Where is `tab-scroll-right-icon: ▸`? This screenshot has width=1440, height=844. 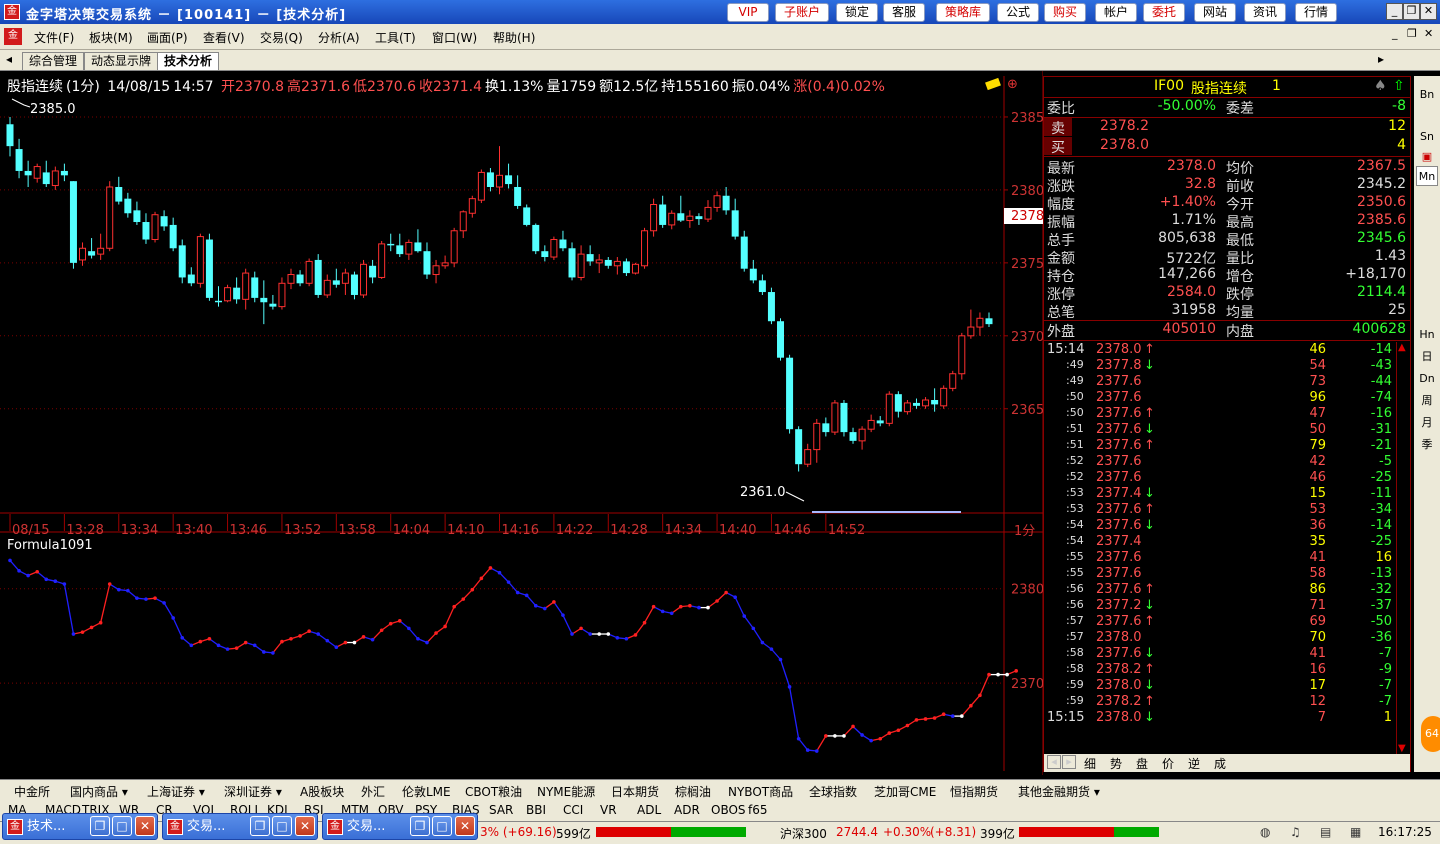
tab-scroll-right-icon: ▸ is located at coordinates (1381, 59).